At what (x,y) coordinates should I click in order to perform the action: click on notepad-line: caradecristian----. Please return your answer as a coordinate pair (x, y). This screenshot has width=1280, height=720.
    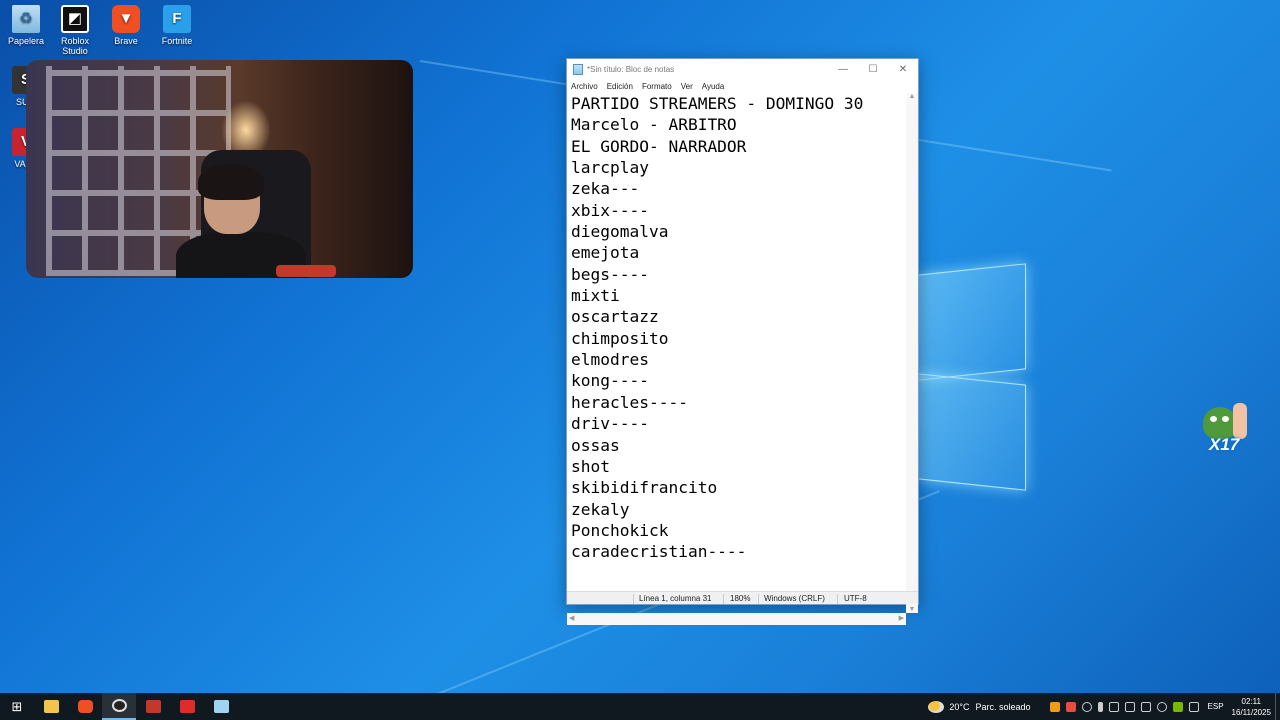
    Looking at the image, I should click on (717, 551).